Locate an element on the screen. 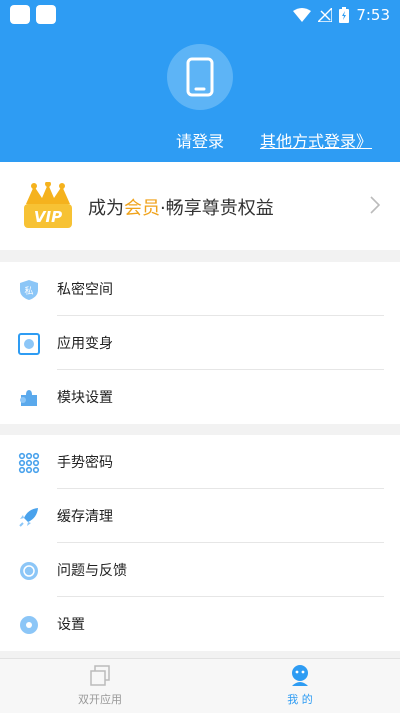 The image size is (400, 713). vip-highlight: 会员 is located at coordinates (142, 208).